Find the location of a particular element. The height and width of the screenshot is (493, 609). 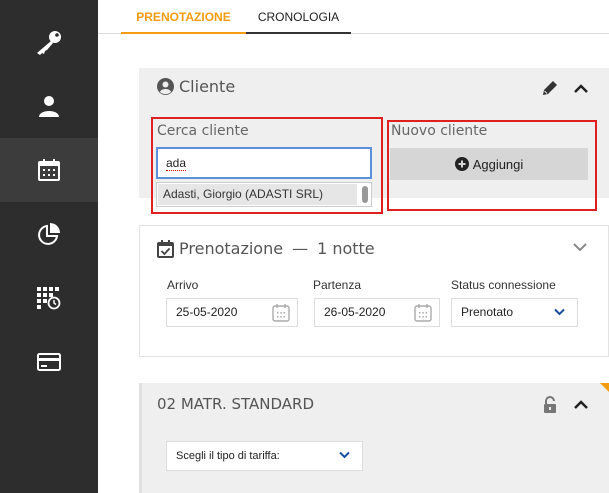

highlight-search-client is located at coordinates (267, 165).